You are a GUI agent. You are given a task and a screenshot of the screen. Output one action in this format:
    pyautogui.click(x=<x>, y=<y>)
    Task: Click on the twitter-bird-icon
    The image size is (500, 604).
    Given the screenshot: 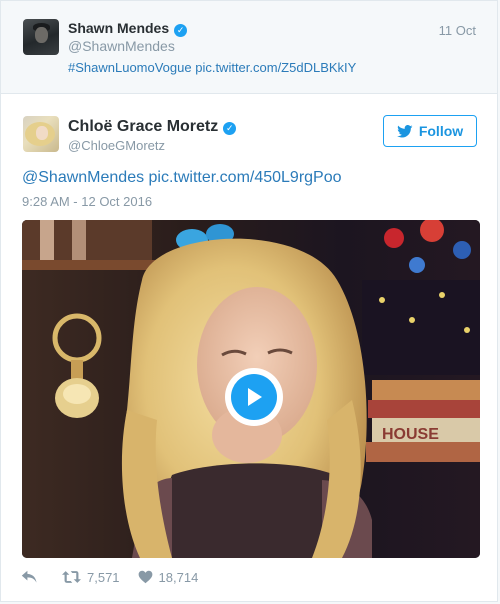 What is the action you would take?
    pyautogui.click(x=404, y=130)
    